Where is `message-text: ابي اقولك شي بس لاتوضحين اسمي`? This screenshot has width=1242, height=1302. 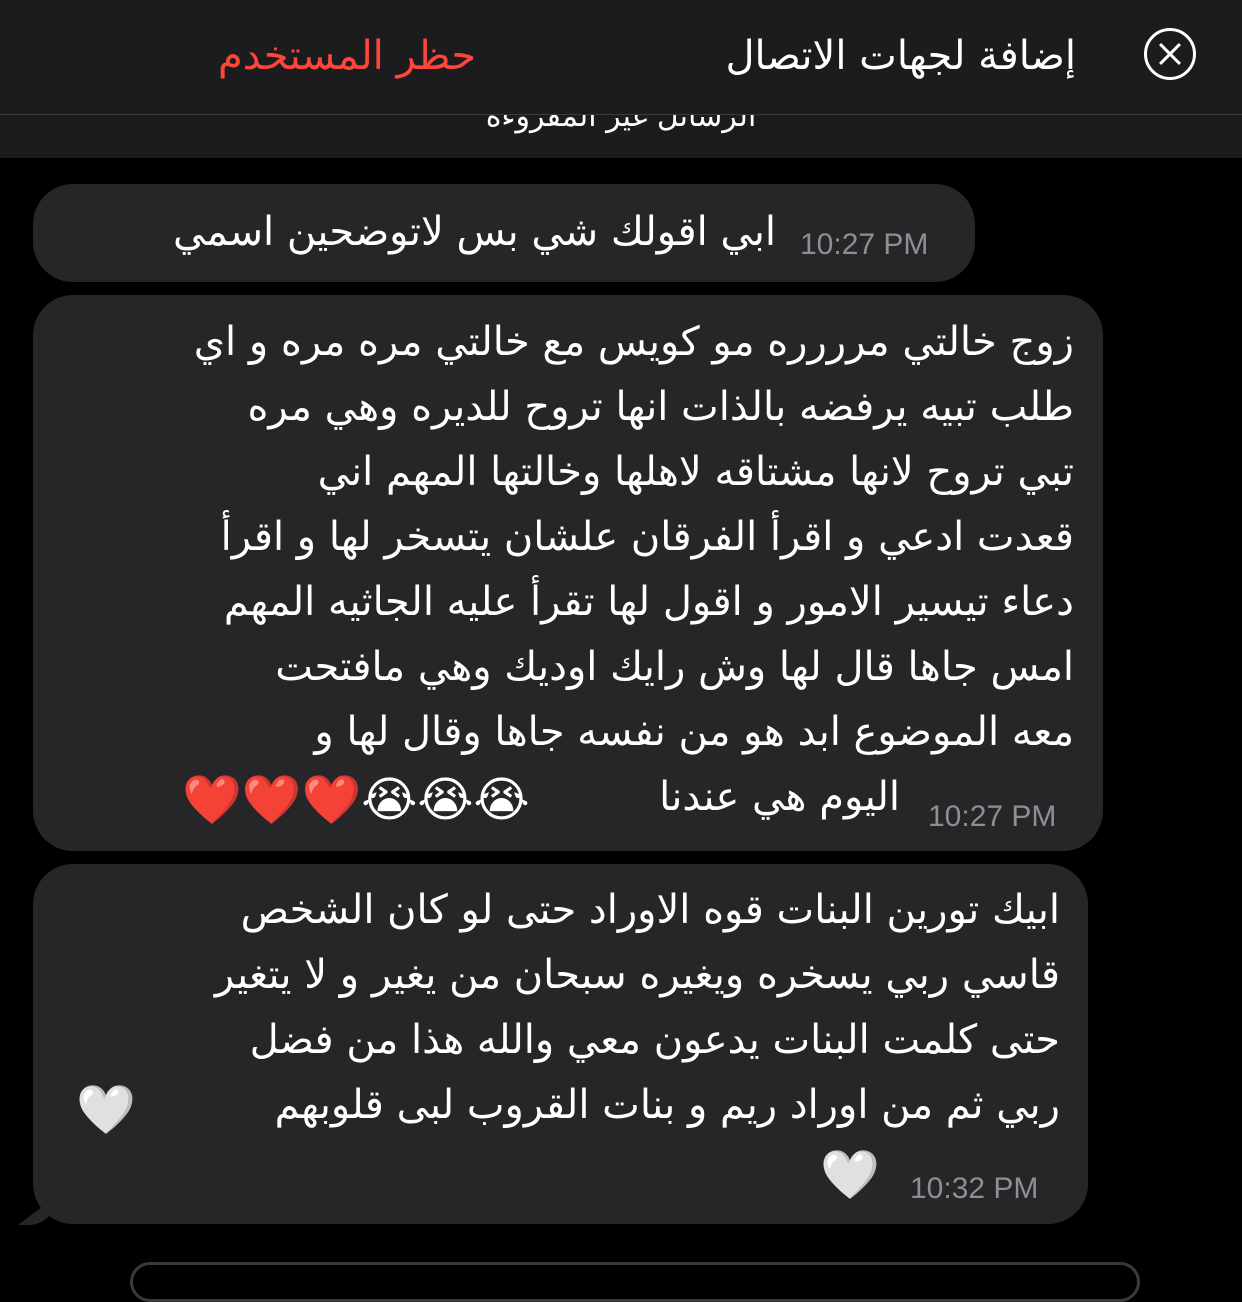 message-text: ابي اقولك شي بس لاتوضحين اسمي is located at coordinates (474, 232).